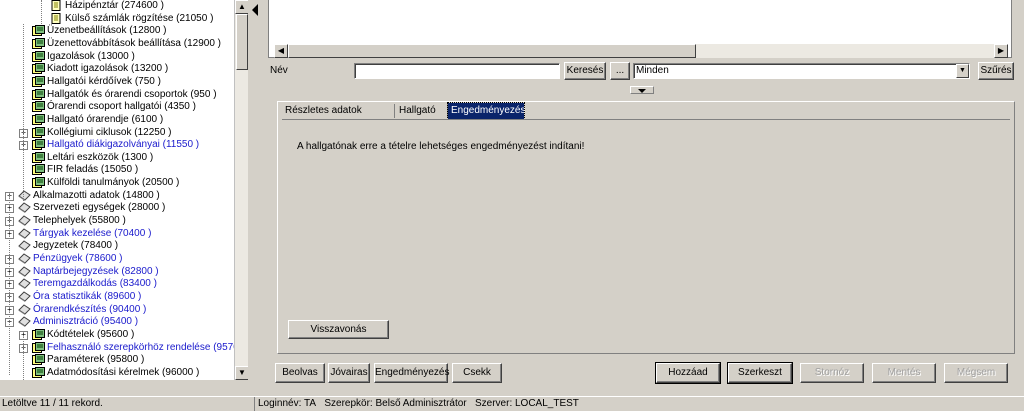 Image resolution: width=1024 pixels, height=411 pixels. I want to click on tree-item: + Telephelyek (55800 ), so click(117, 220).